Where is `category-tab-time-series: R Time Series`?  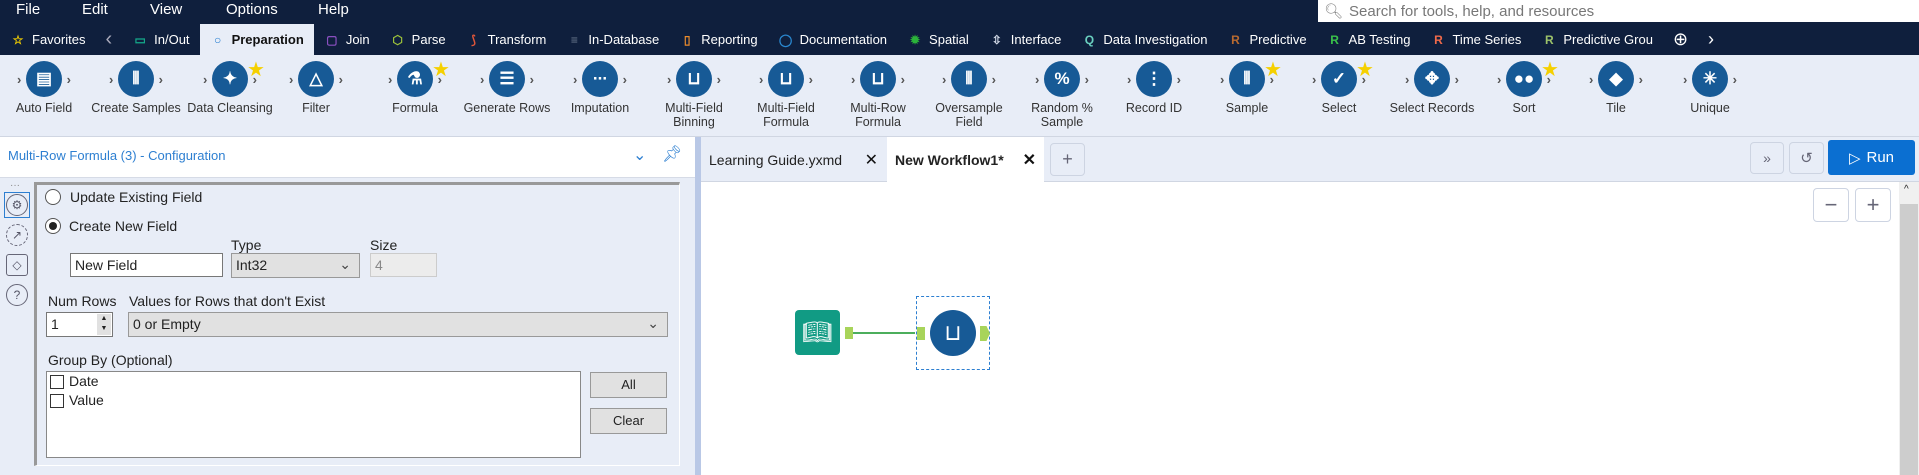 category-tab-time-series: R Time Series is located at coordinates (1475, 39).